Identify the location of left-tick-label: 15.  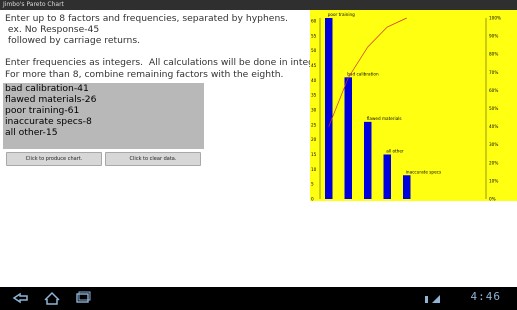
(314, 154).